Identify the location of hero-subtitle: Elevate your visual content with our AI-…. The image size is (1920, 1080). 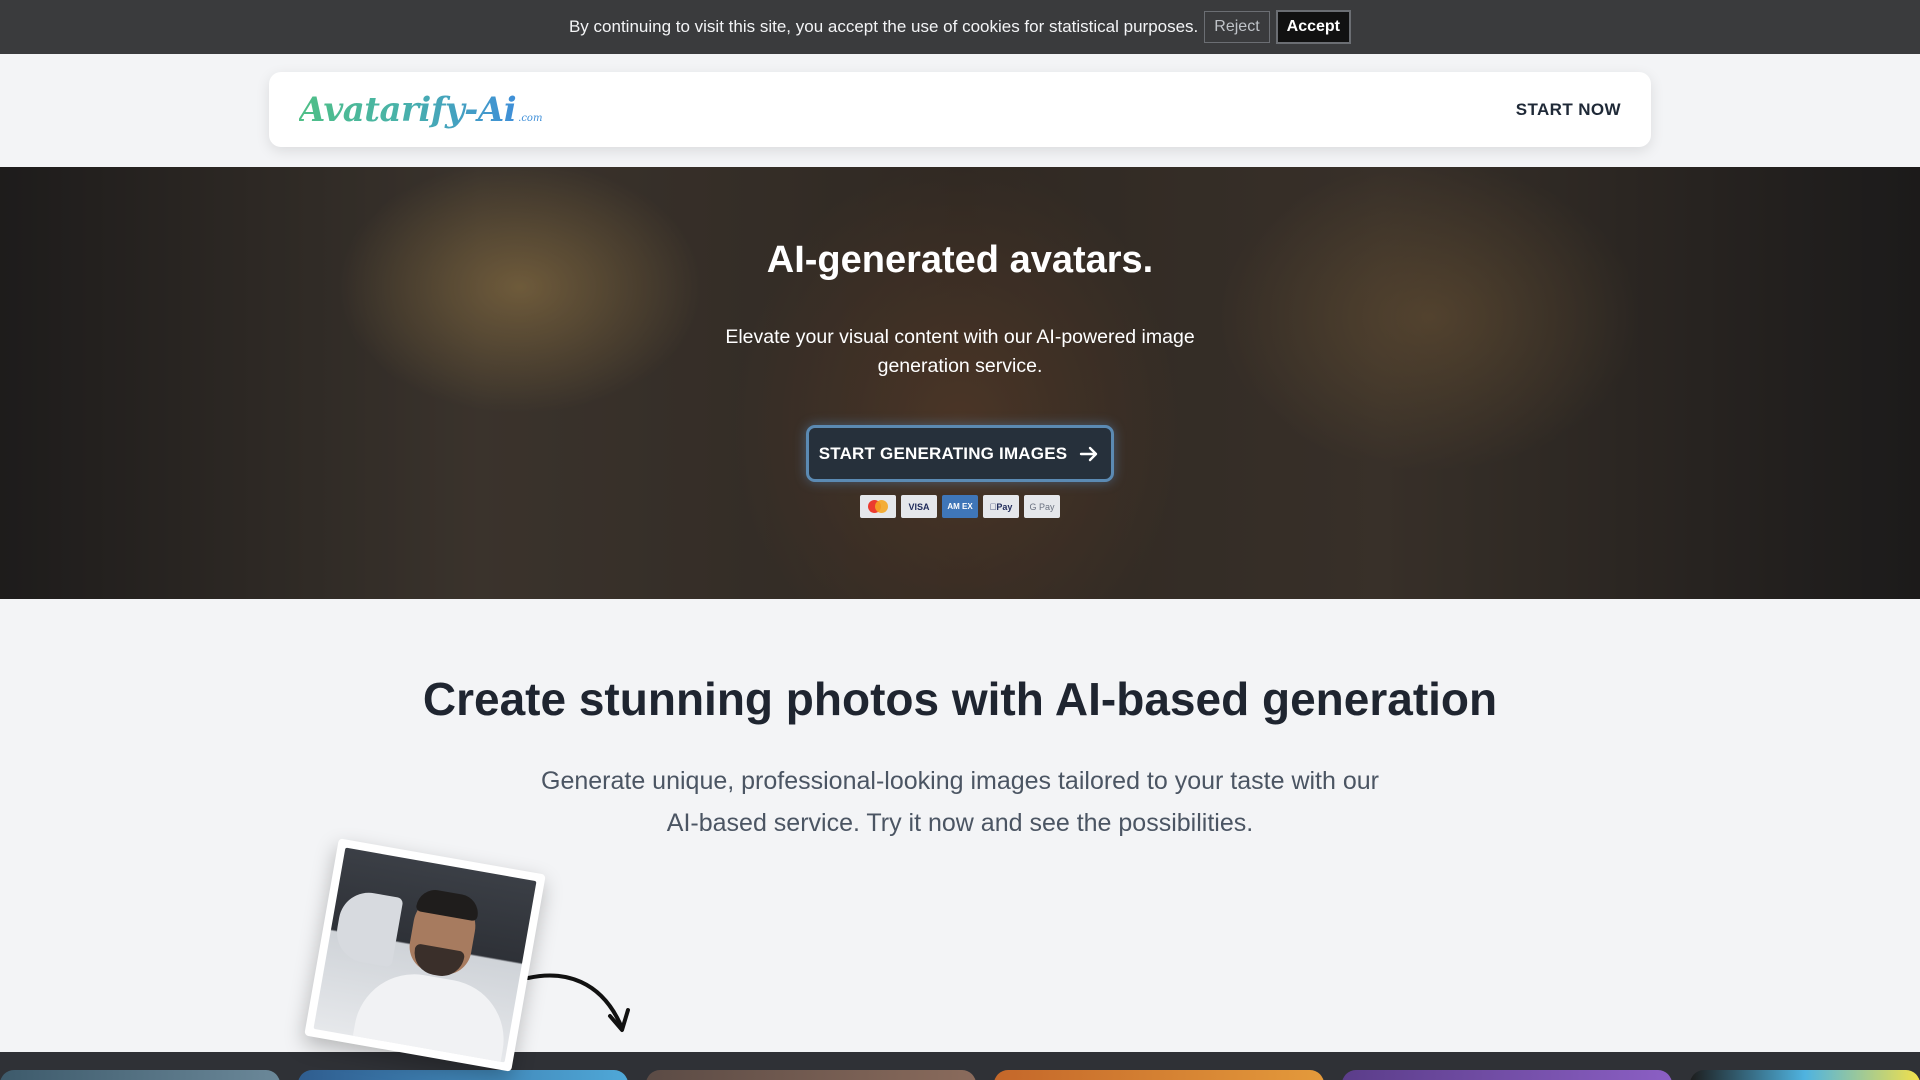
(960, 351).